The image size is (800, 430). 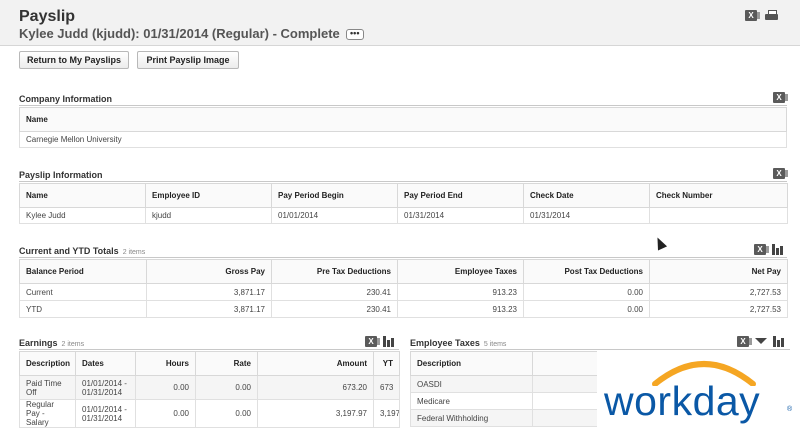 I want to click on table-row: Federal Withholding, so click(x=505, y=418).